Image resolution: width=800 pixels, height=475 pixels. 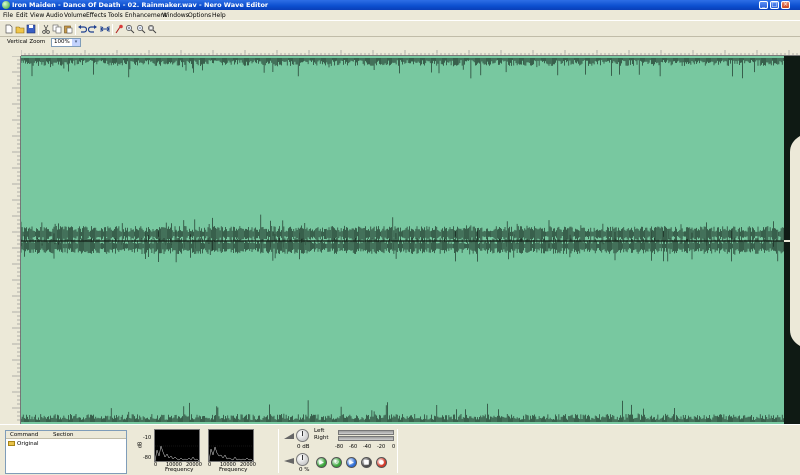 I want to click on waveform-end-region, so click(x=792, y=240).